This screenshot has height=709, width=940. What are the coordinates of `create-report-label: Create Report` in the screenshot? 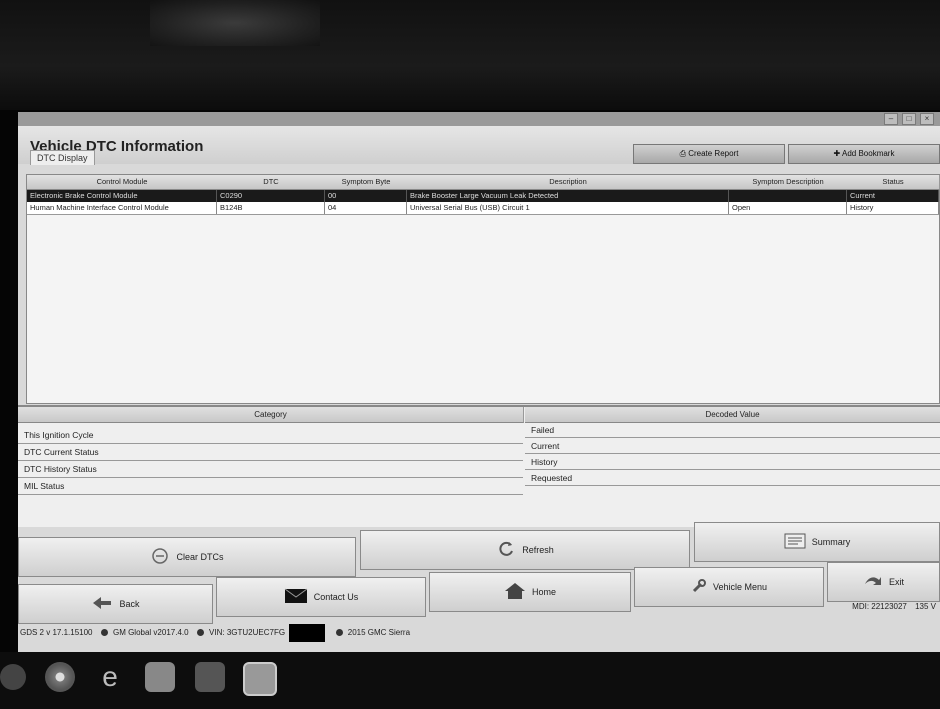 It's located at (713, 153).